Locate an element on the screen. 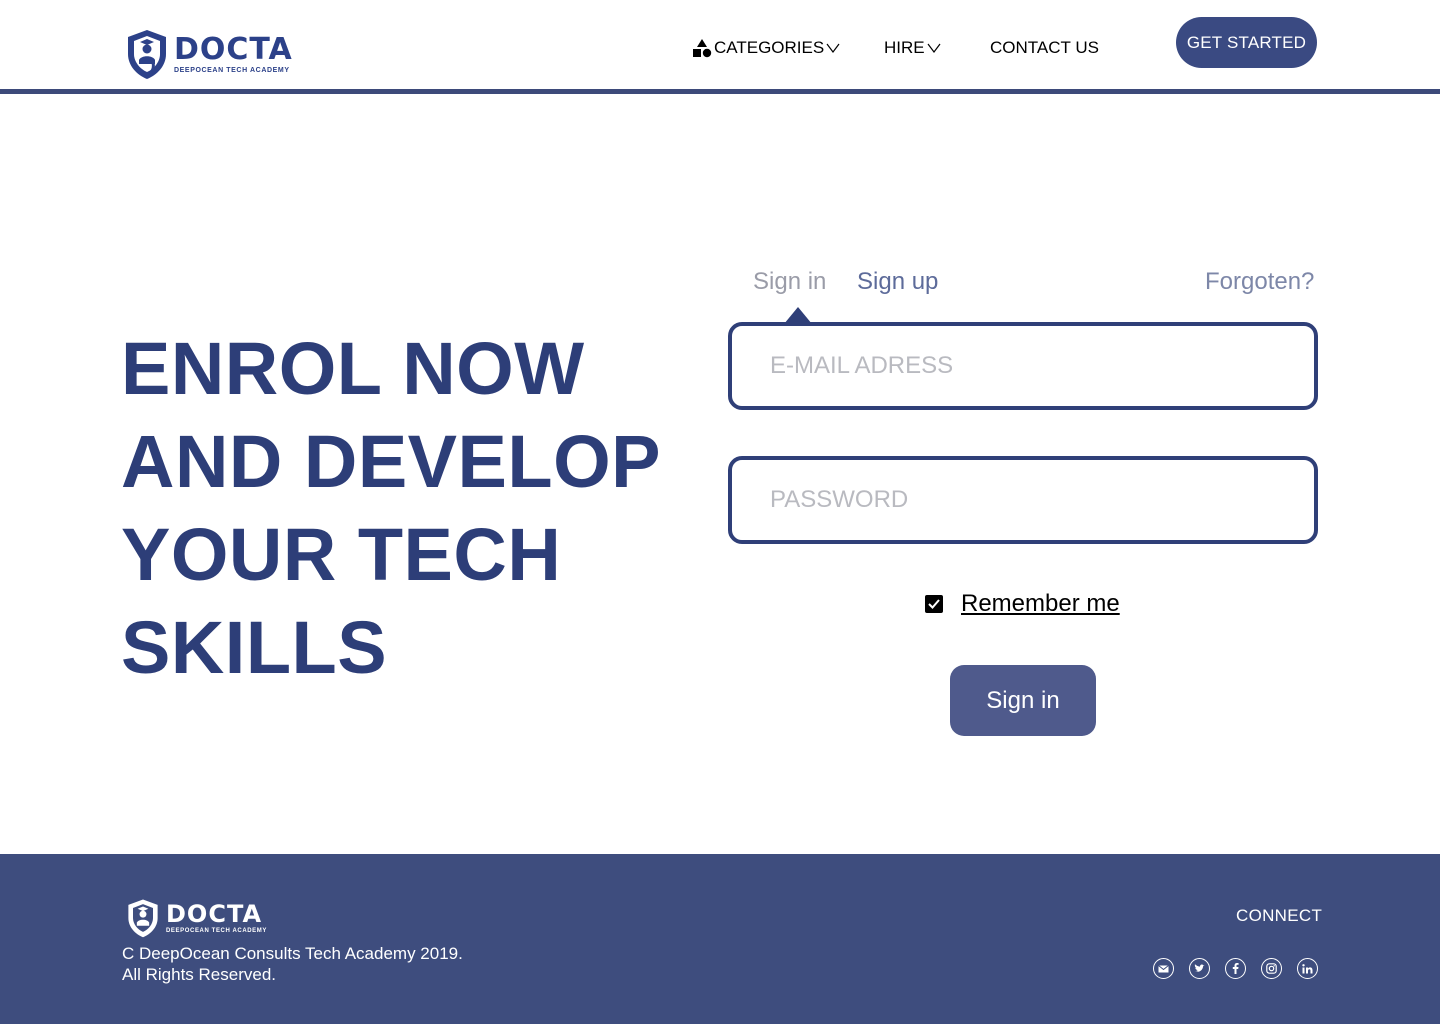 The width and height of the screenshot is (1440, 1024). remember-me: Remember me is located at coordinates (1022, 604).